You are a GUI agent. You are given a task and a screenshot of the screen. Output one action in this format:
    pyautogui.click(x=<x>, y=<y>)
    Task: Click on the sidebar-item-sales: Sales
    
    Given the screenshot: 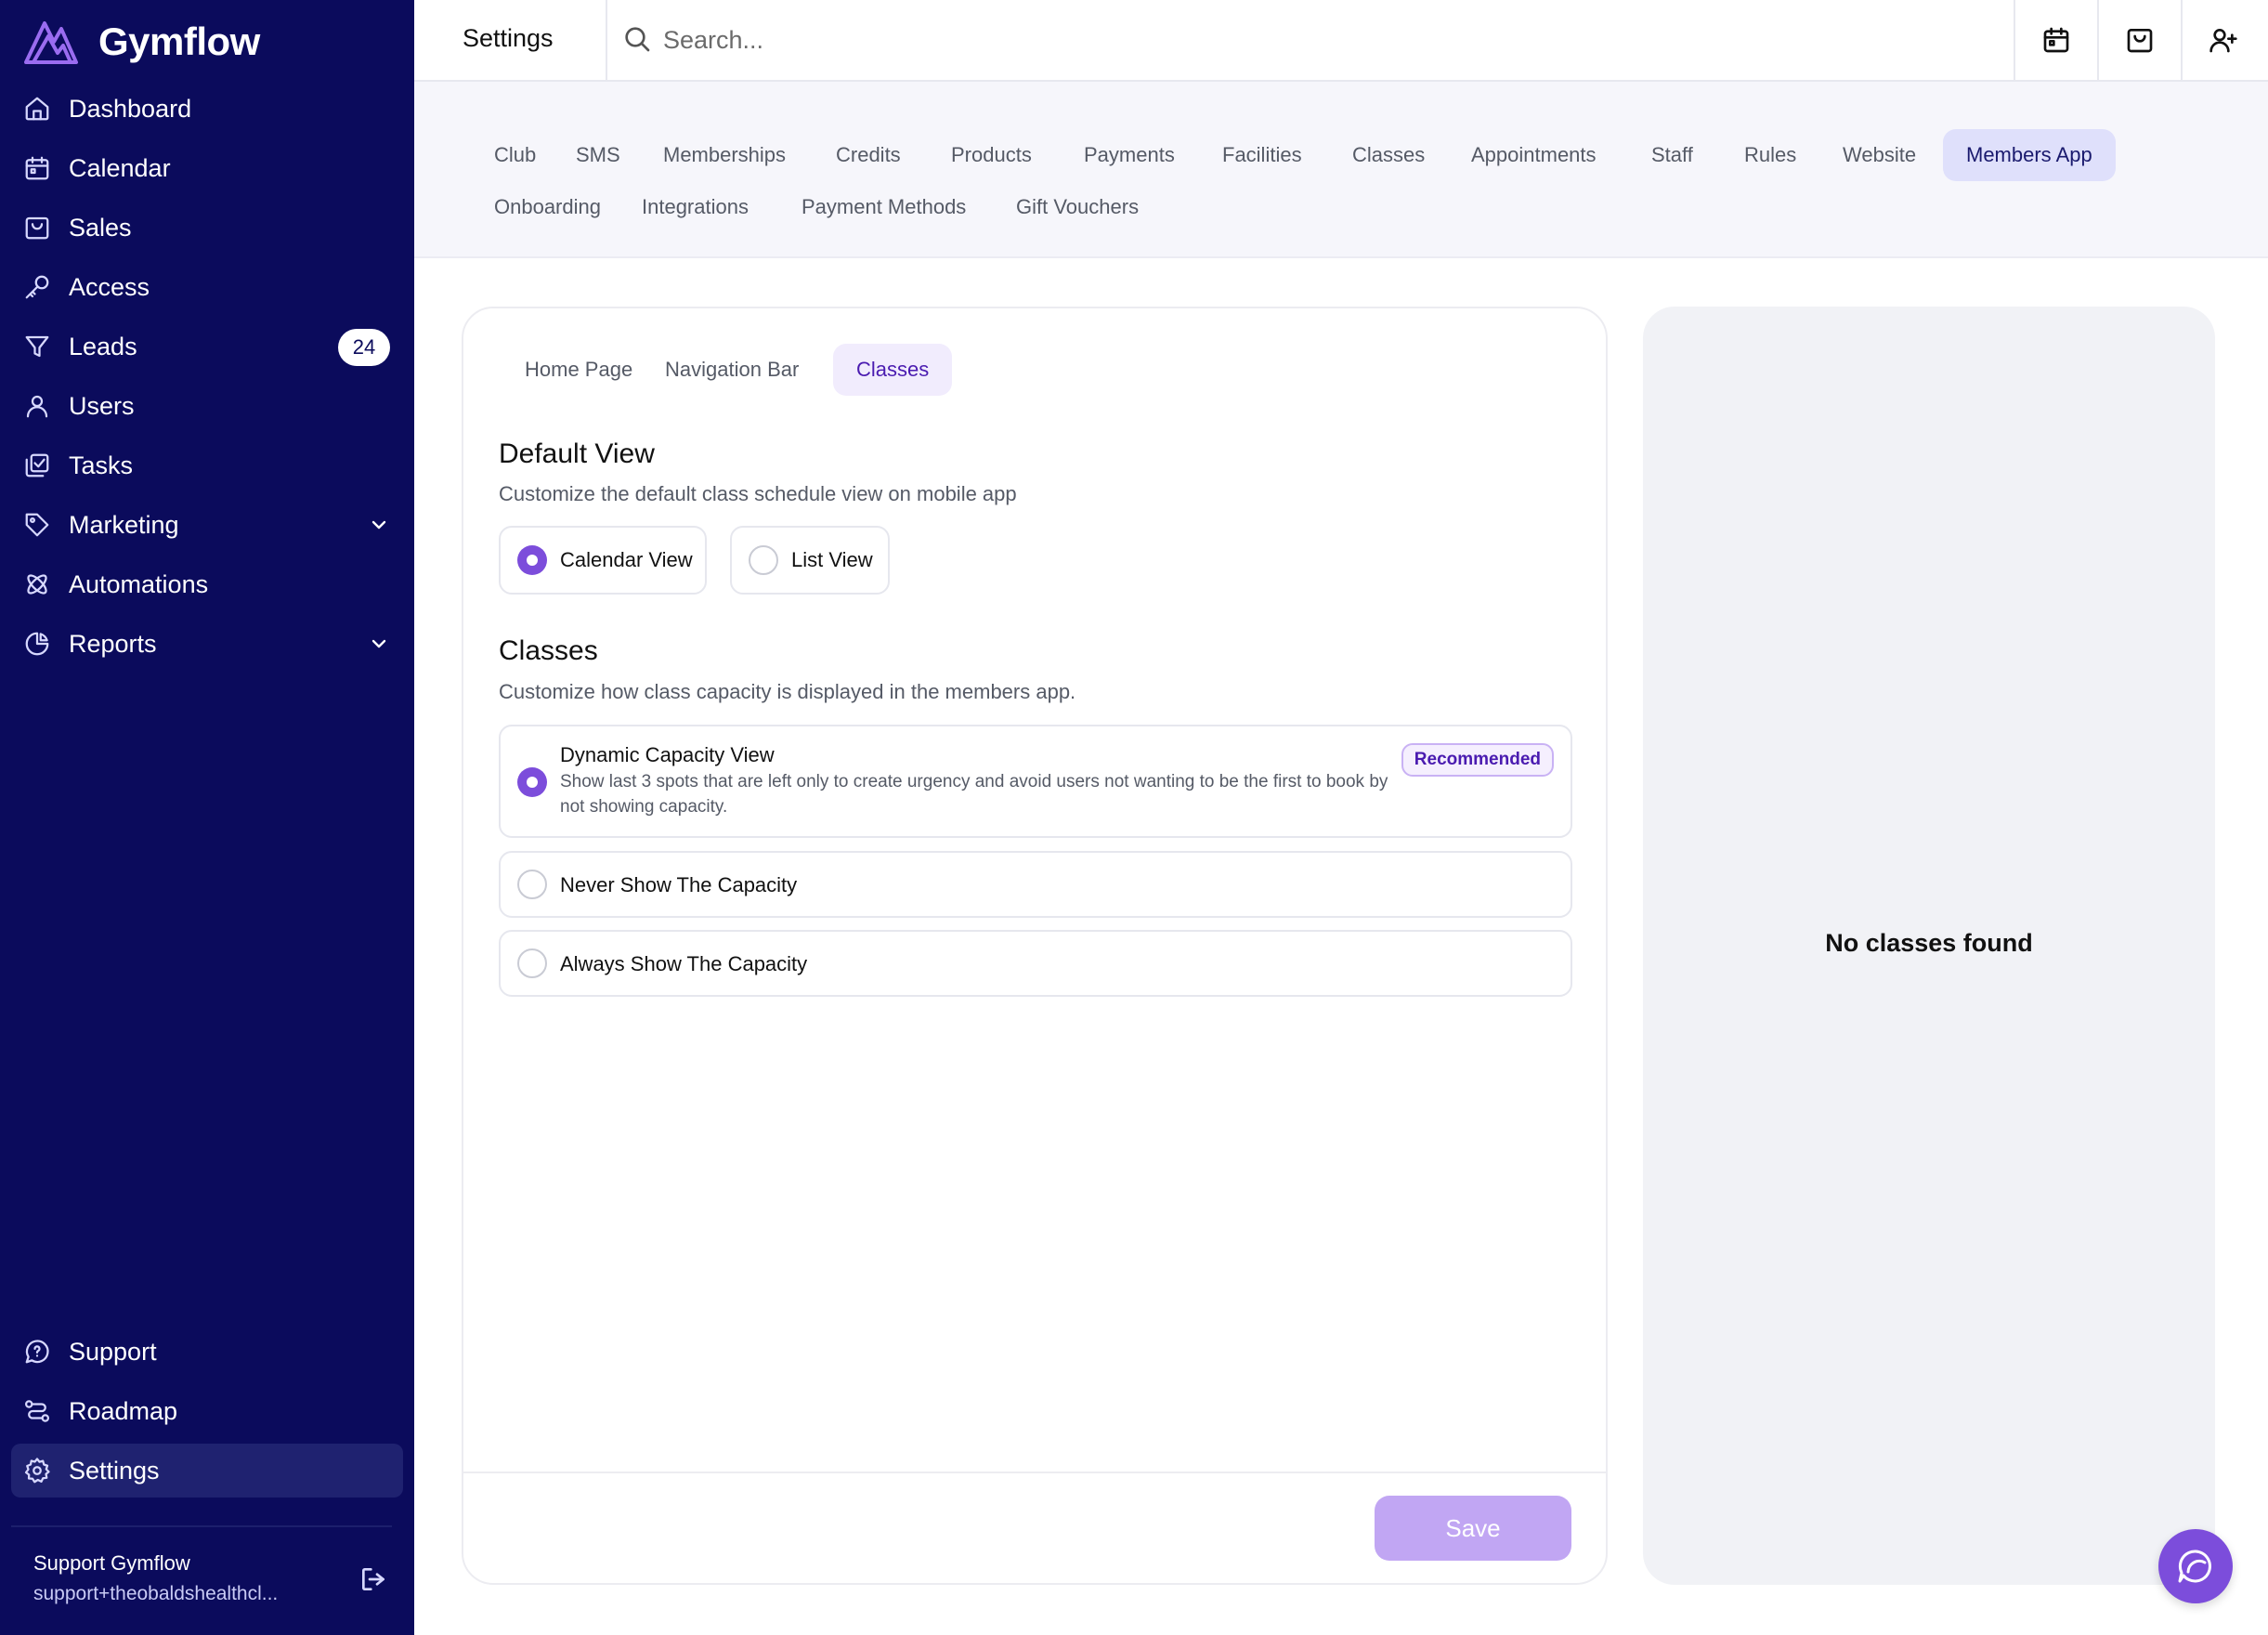 What is the action you would take?
    pyautogui.click(x=207, y=228)
    